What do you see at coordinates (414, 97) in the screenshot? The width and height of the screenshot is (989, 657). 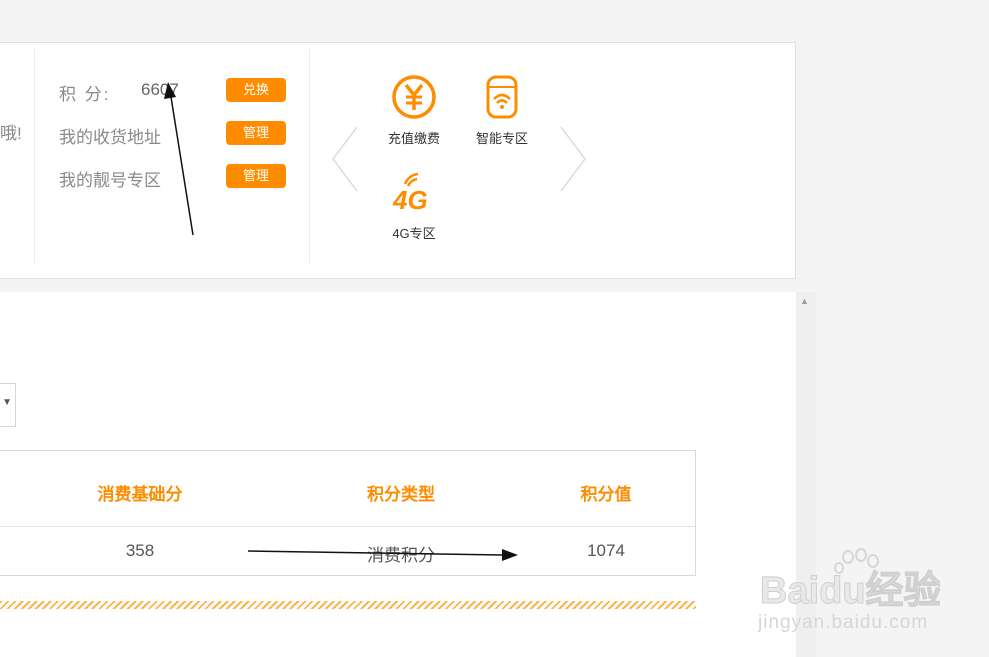 I see `yuan-circle-icon` at bounding box center [414, 97].